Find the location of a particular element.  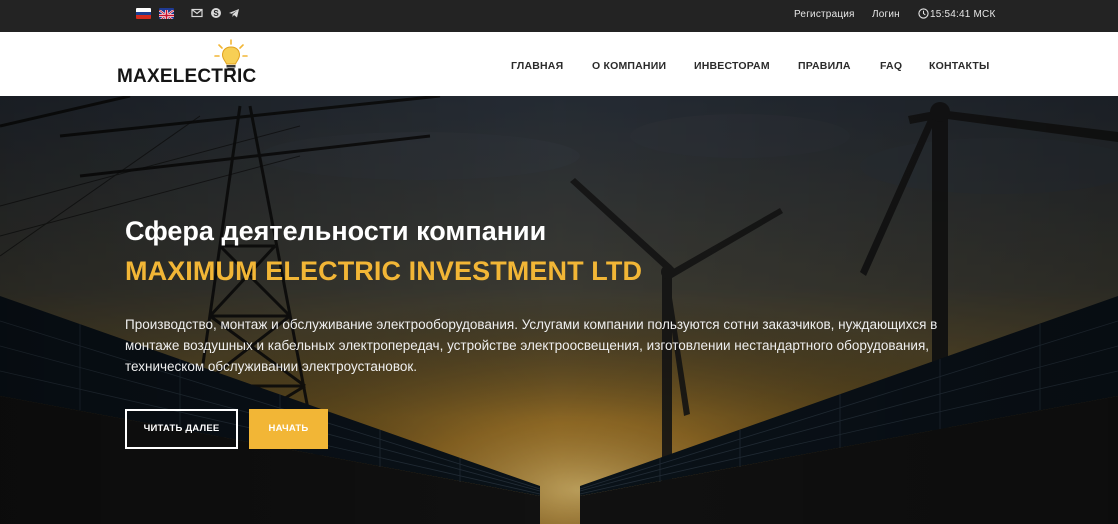

svg-text: S is located at coordinates (216, 13).